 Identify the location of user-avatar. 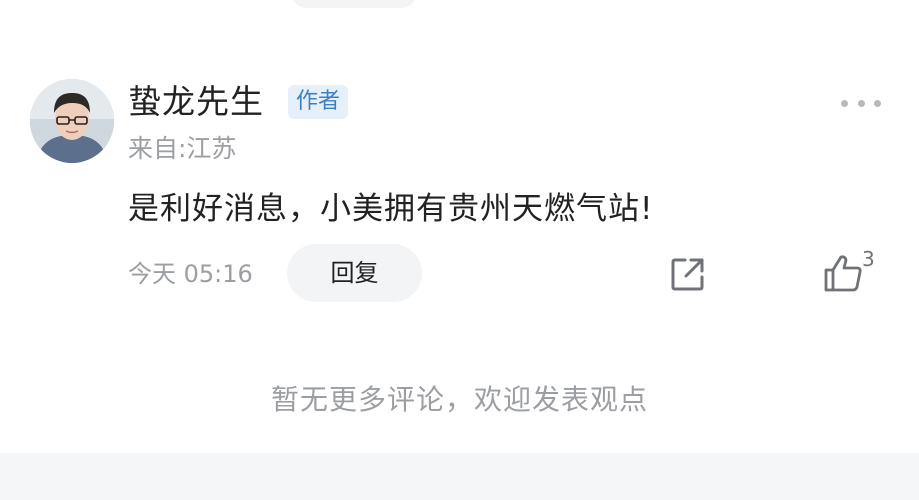
(72, 121).